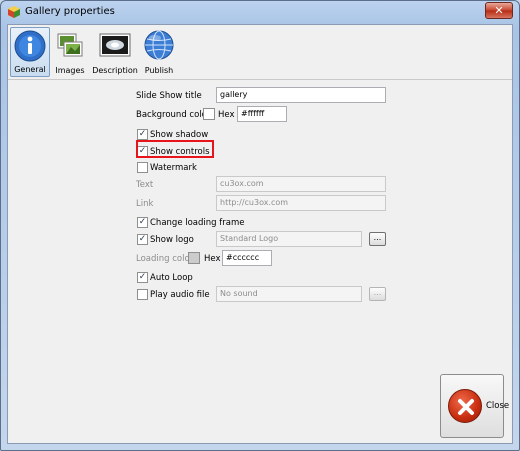  I want to click on audio-input: No sound, so click(289, 294).